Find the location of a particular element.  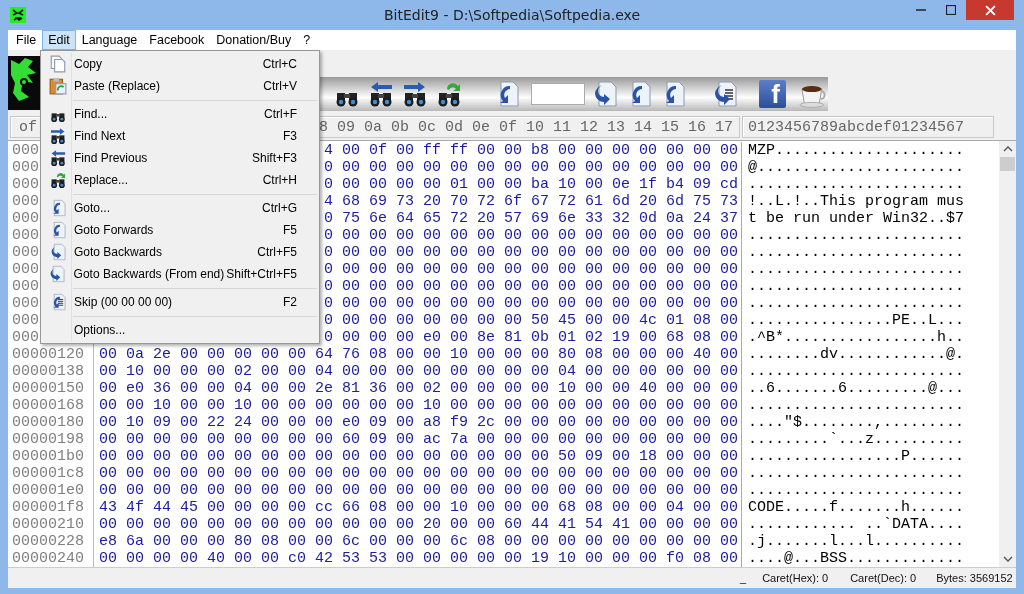

menu-item: Donation/Buy is located at coordinates (254, 40).